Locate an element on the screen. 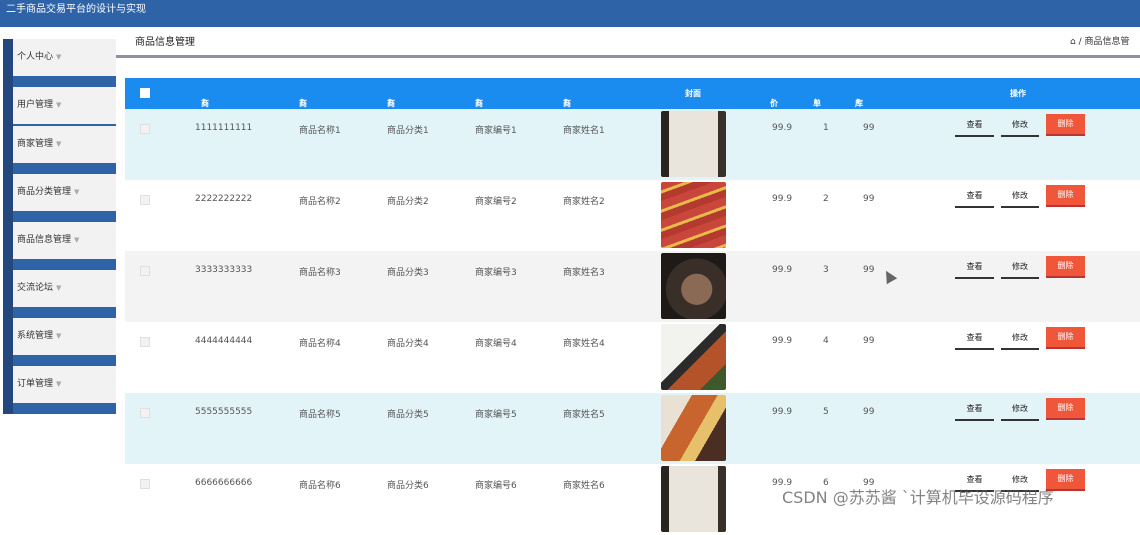  sidebar-item-label: 商家管理 is located at coordinates (35, 144).